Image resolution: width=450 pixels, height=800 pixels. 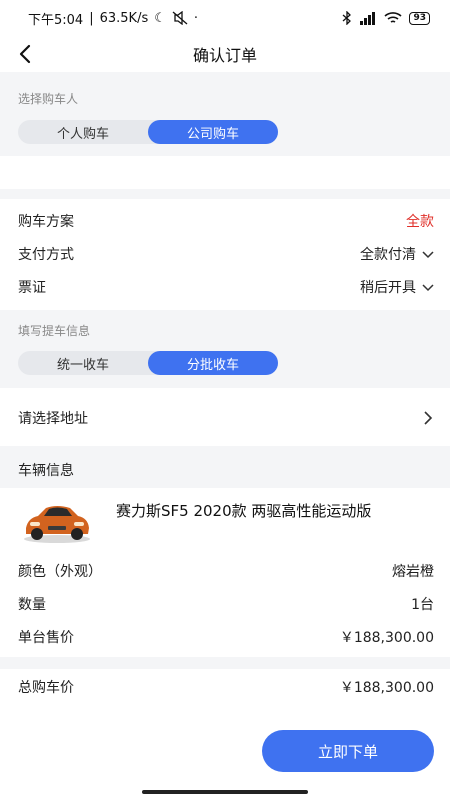 What do you see at coordinates (83, 132) in the screenshot?
I see `buyer-option-personal: 个人购车` at bounding box center [83, 132].